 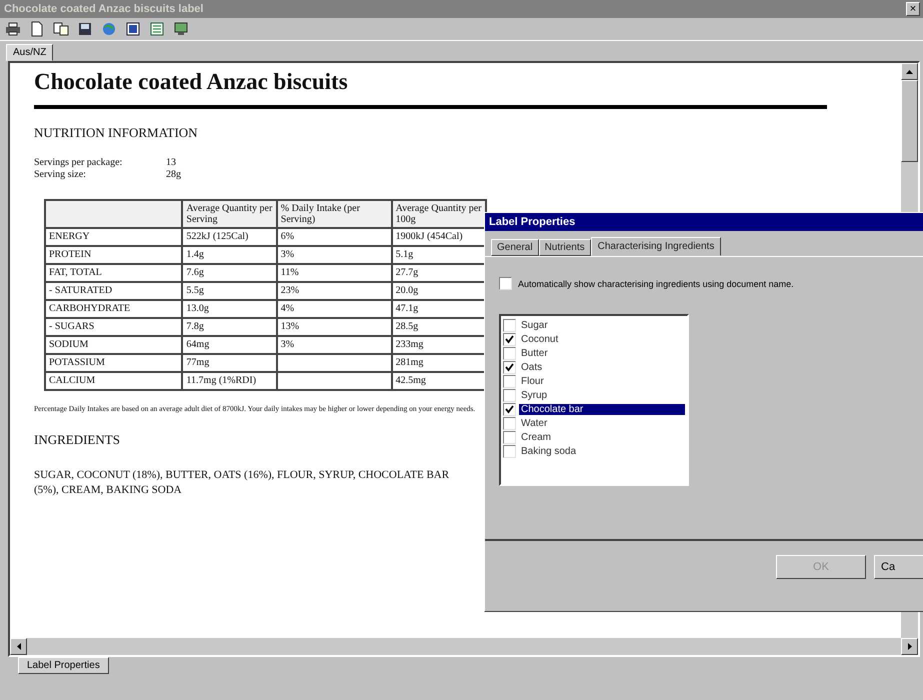 What do you see at coordinates (334, 237) in the screenshot?
I see `table-cell: 6%` at bounding box center [334, 237].